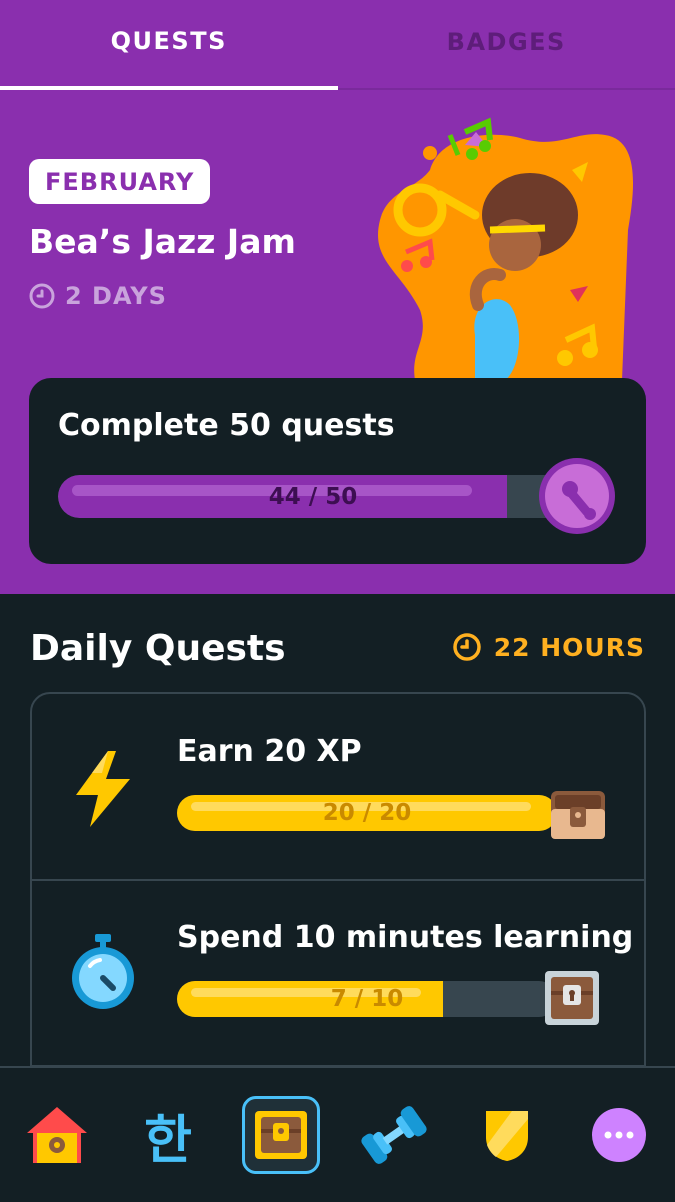  I want to click on more-icon, so click(619, 1135).